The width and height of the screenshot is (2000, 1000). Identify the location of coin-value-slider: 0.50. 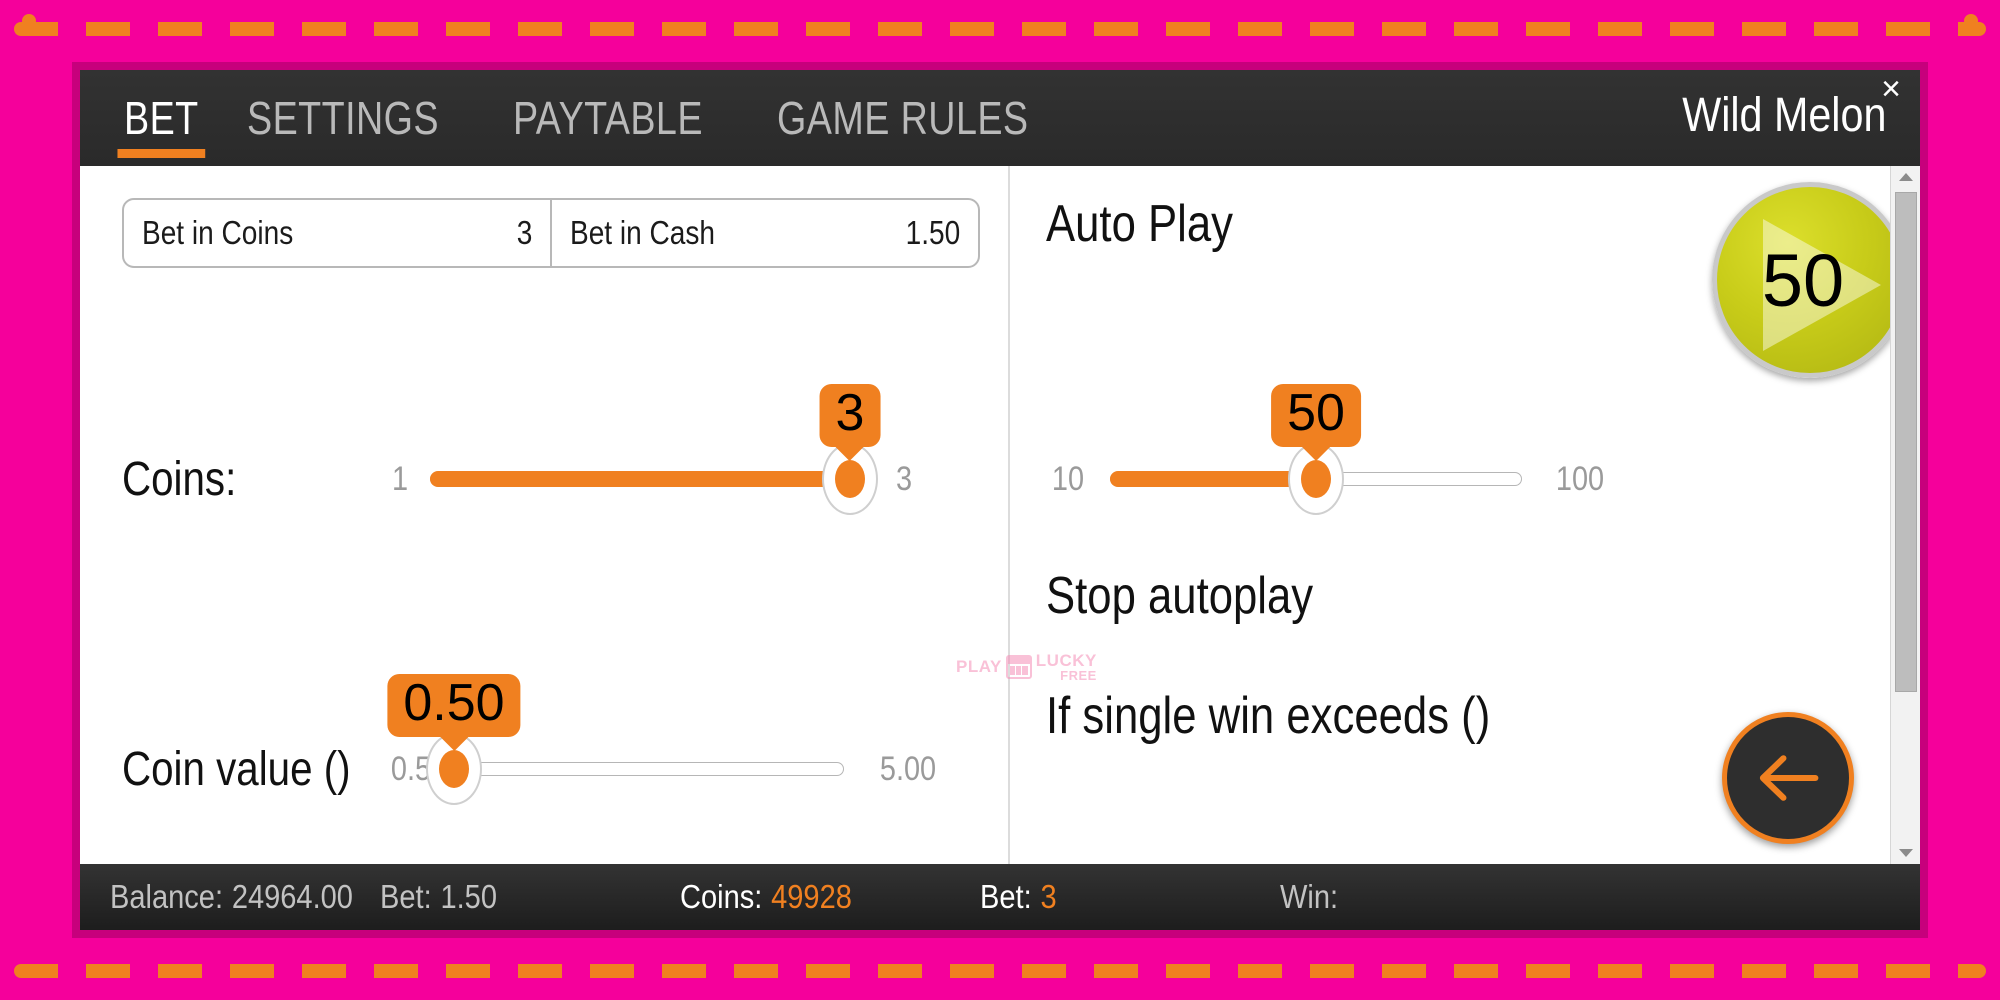
(615, 739).